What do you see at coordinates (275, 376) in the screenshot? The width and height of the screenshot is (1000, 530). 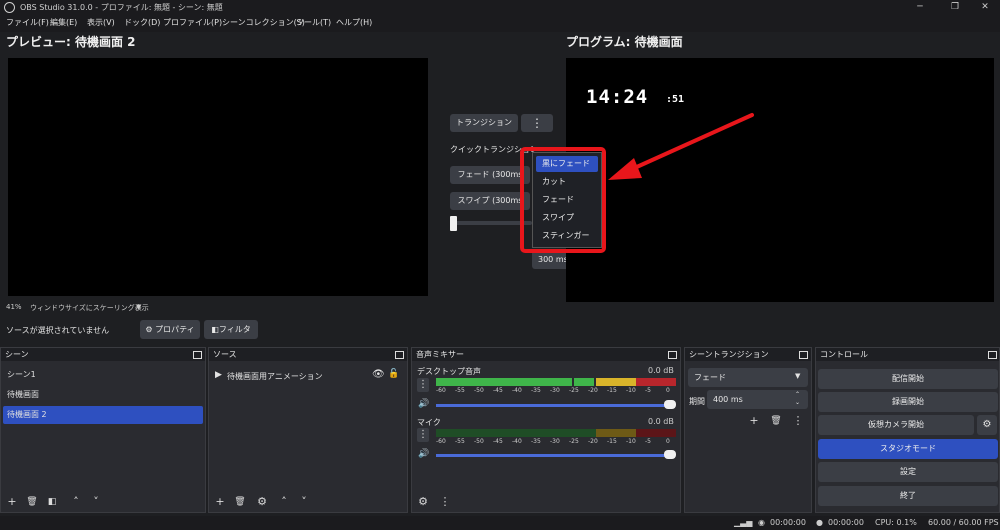 I see `source-item: 待機画面用アニメーション` at bounding box center [275, 376].